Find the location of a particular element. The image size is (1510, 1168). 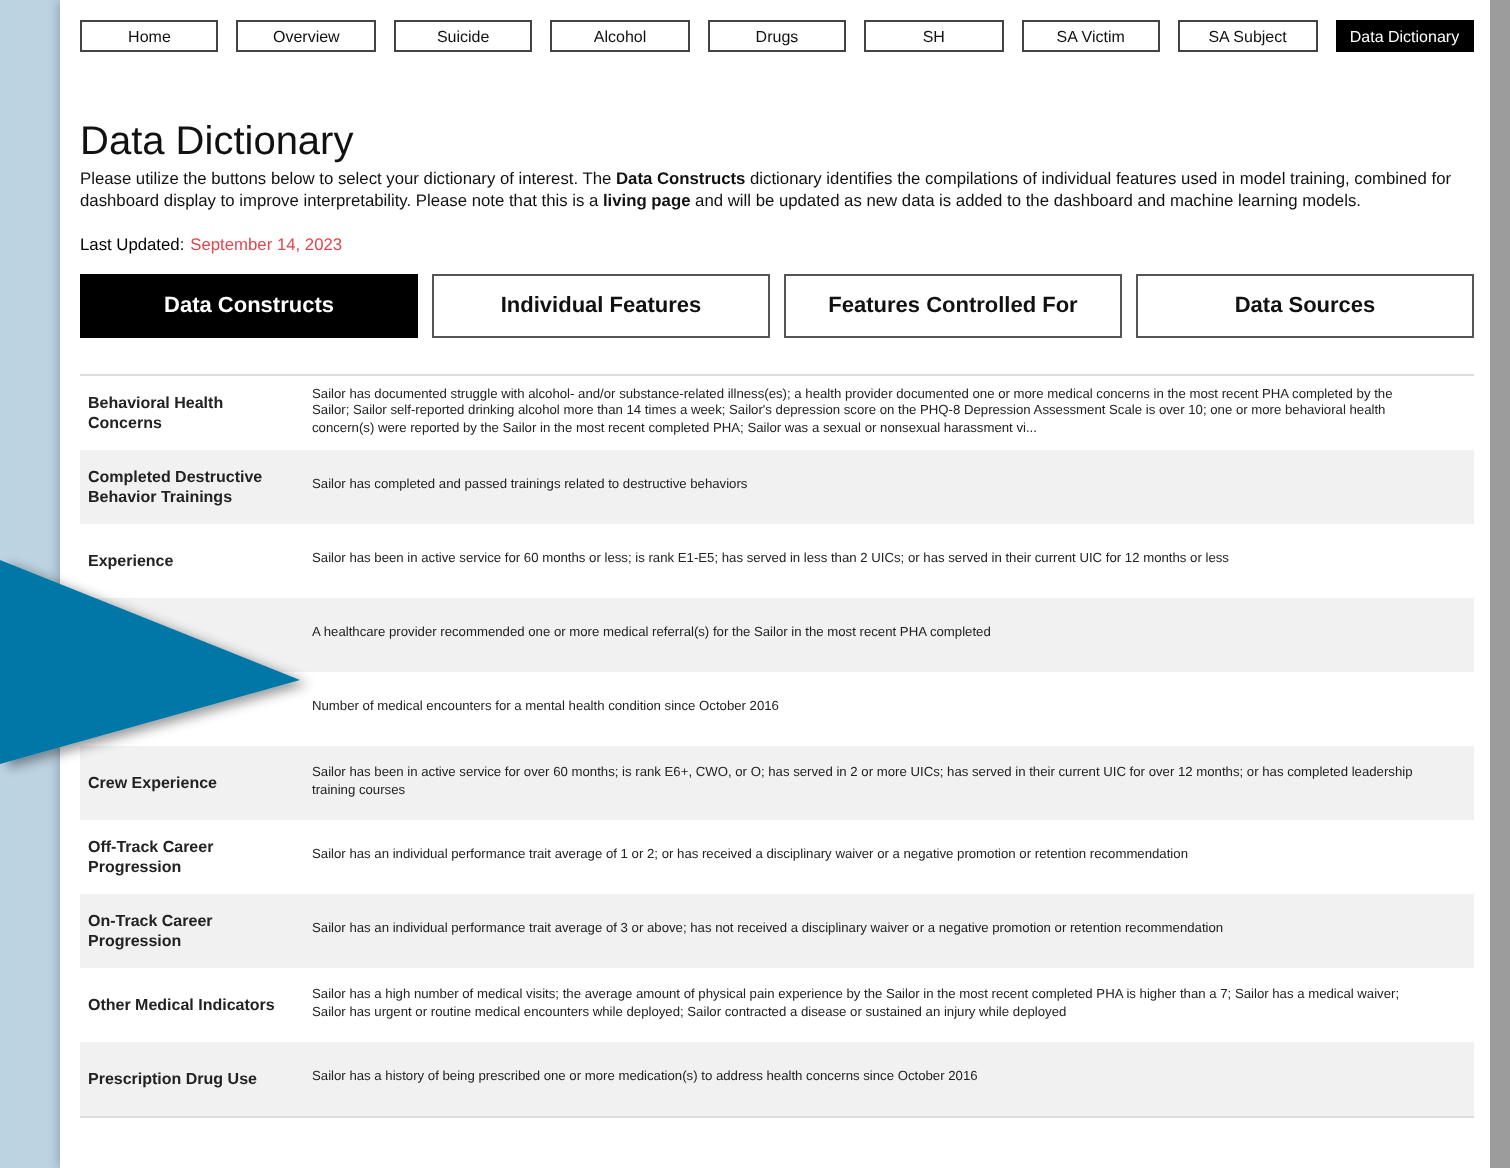

dictionary-tab: Features Controlled For is located at coordinates (953, 306).